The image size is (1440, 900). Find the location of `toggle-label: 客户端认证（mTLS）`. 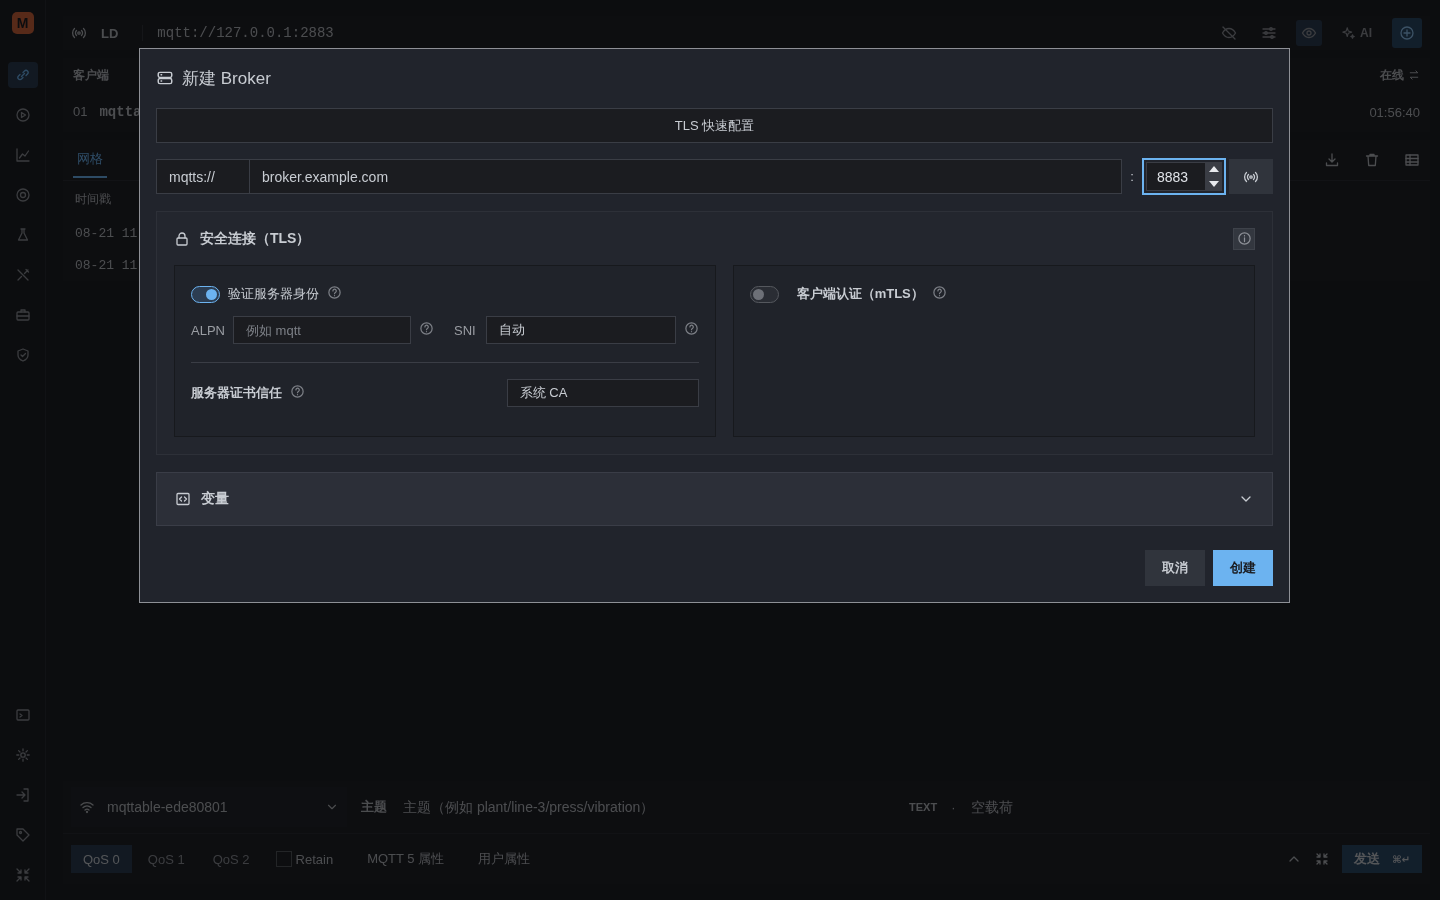

toggle-label: 客户端认证（mTLS） is located at coordinates (860, 294).